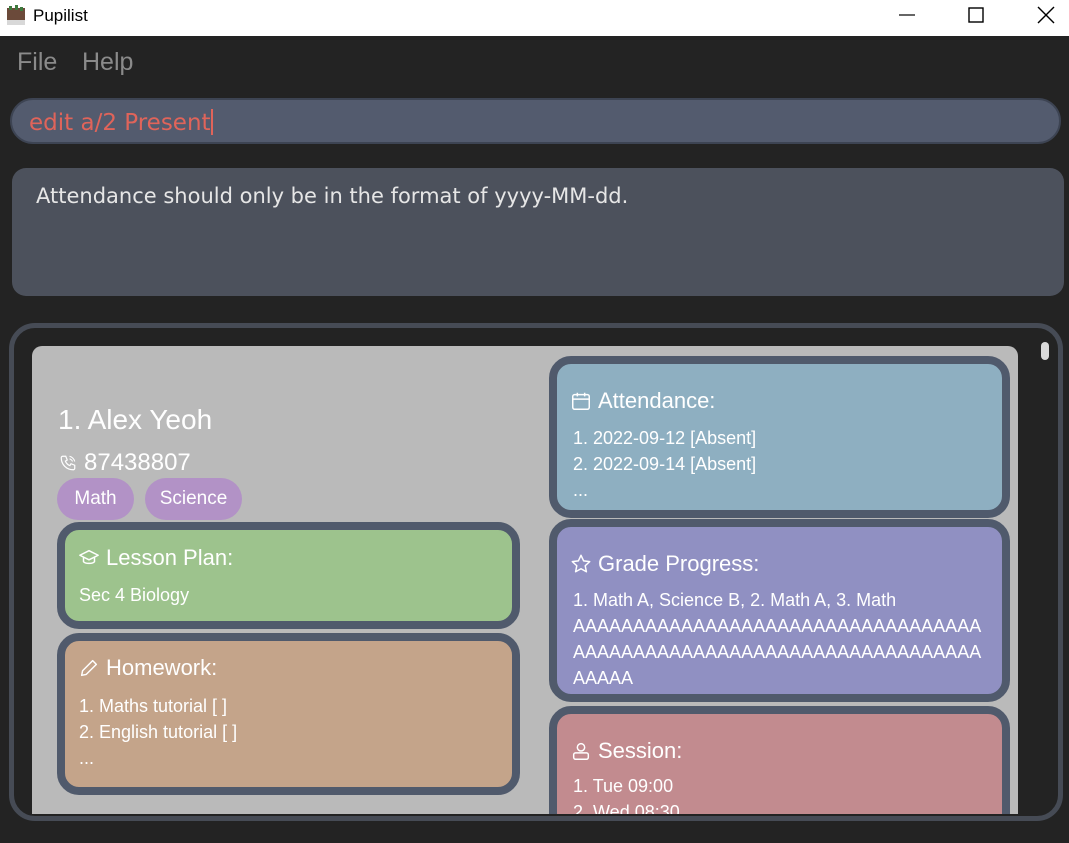 The height and width of the screenshot is (843, 1069). Describe the element at coordinates (665, 438) in the screenshot. I see `attendance-item: 1. 2022-09-12 [Absent]` at that location.